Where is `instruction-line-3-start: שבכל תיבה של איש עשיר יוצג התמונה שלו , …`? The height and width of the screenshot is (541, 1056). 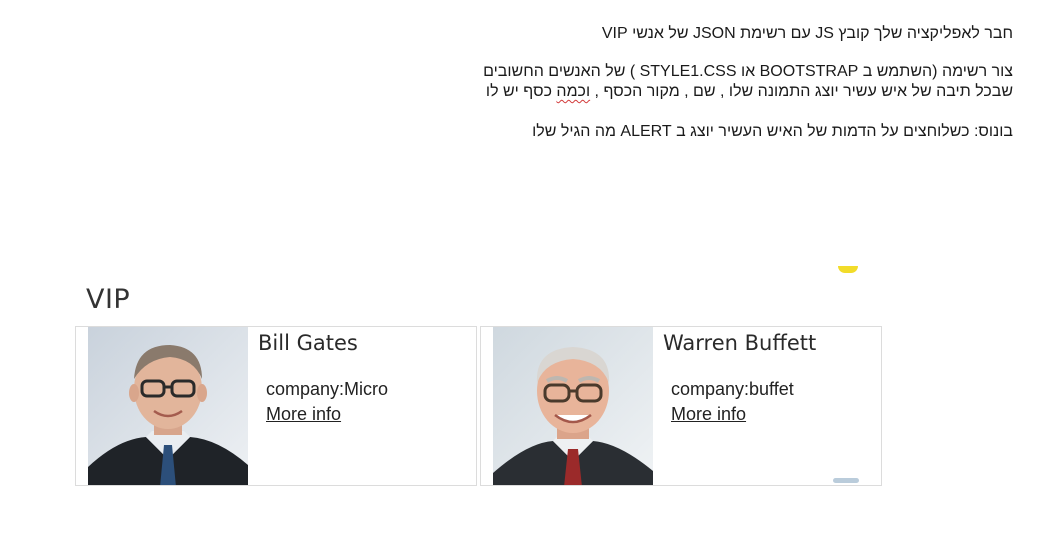
instruction-line-3-start: שבכל תיבה של איש עשיר יוצג התמונה שלו , … is located at coordinates (801, 91).